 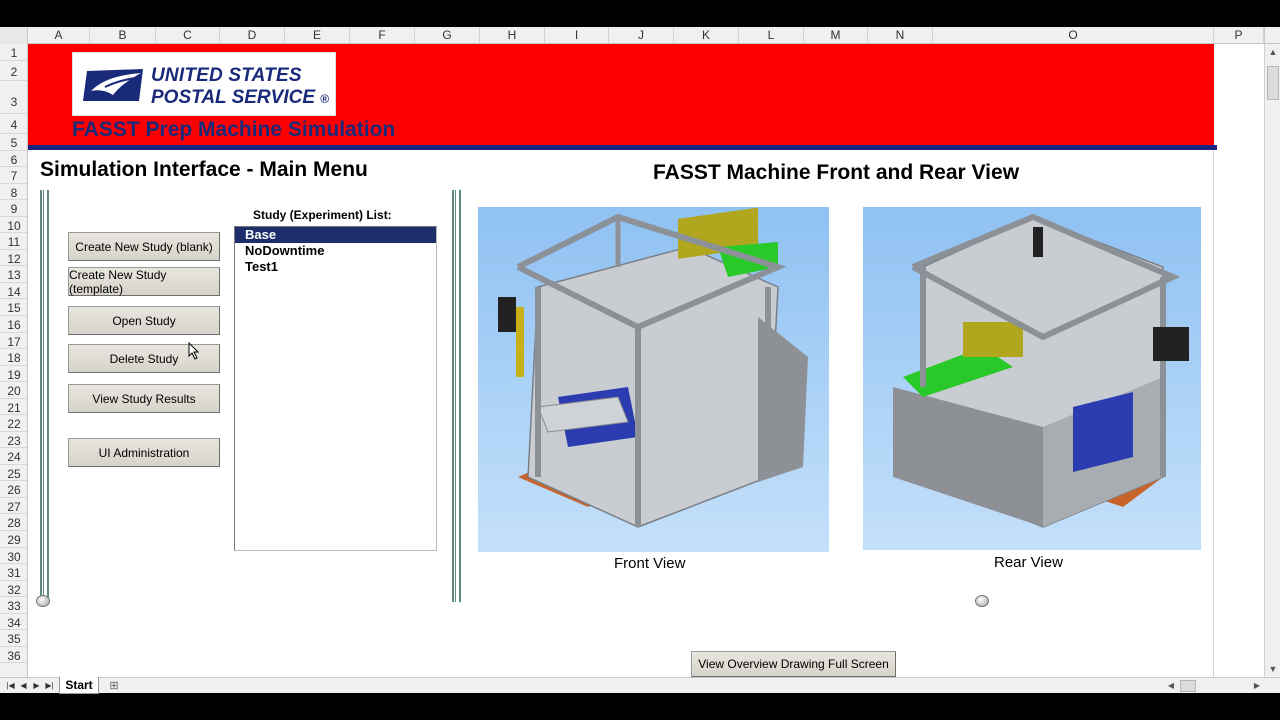 What do you see at coordinates (335, 235) in the screenshot?
I see `study-list-item: Base` at bounding box center [335, 235].